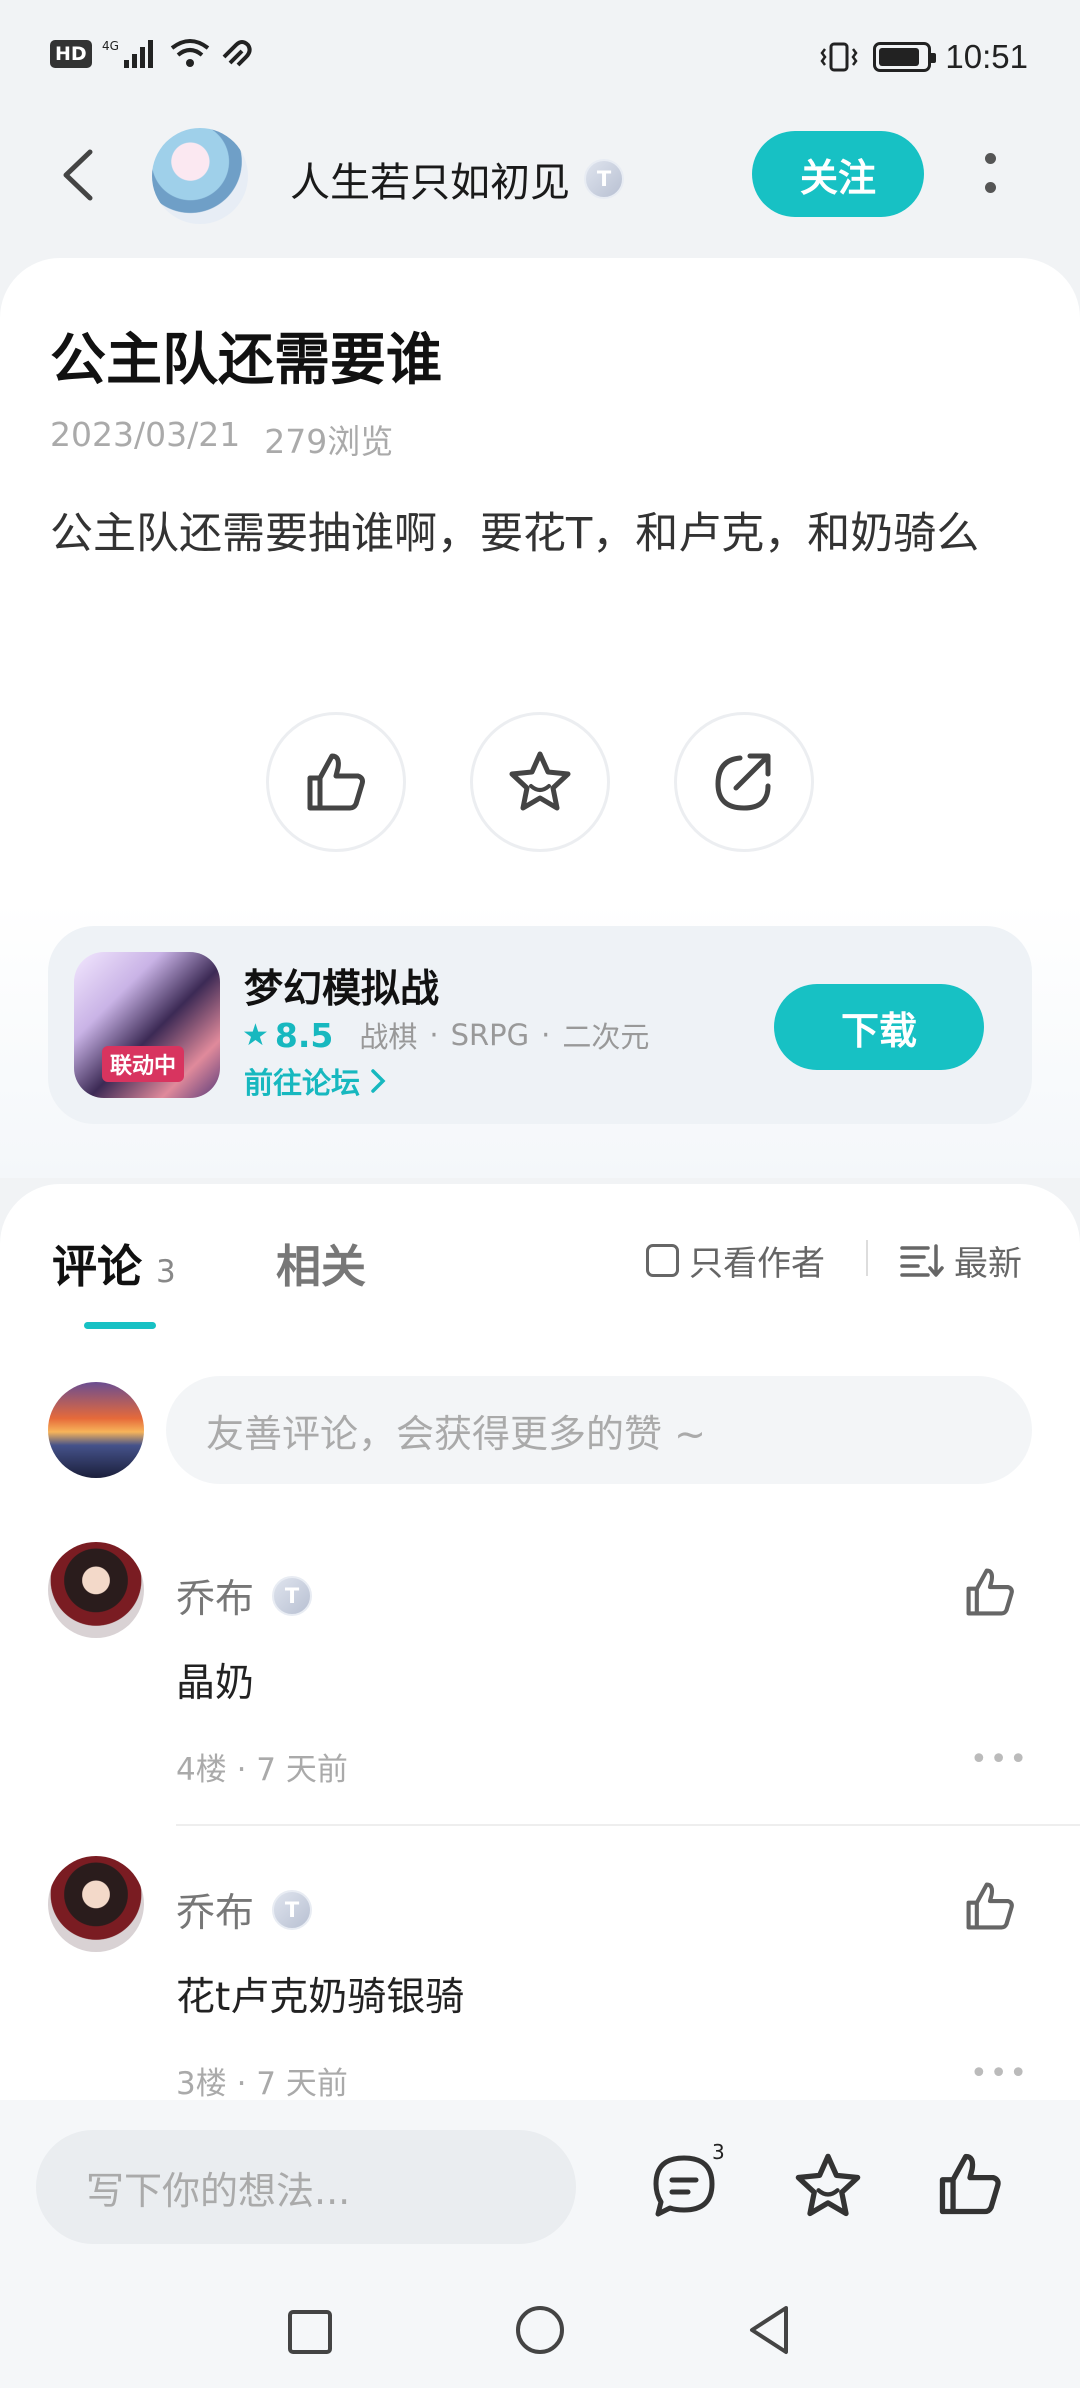 The width and height of the screenshot is (1080, 2388). I want to click on game-tag: 战棋, so click(388, 1037).